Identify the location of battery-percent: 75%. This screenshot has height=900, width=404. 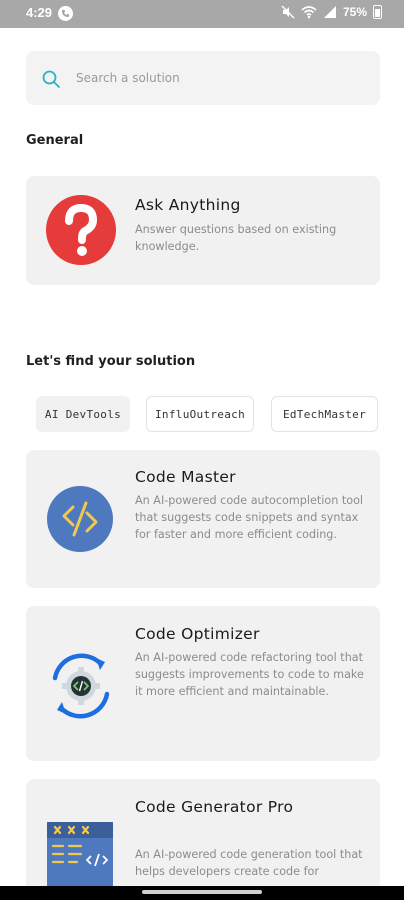
(354, 12).